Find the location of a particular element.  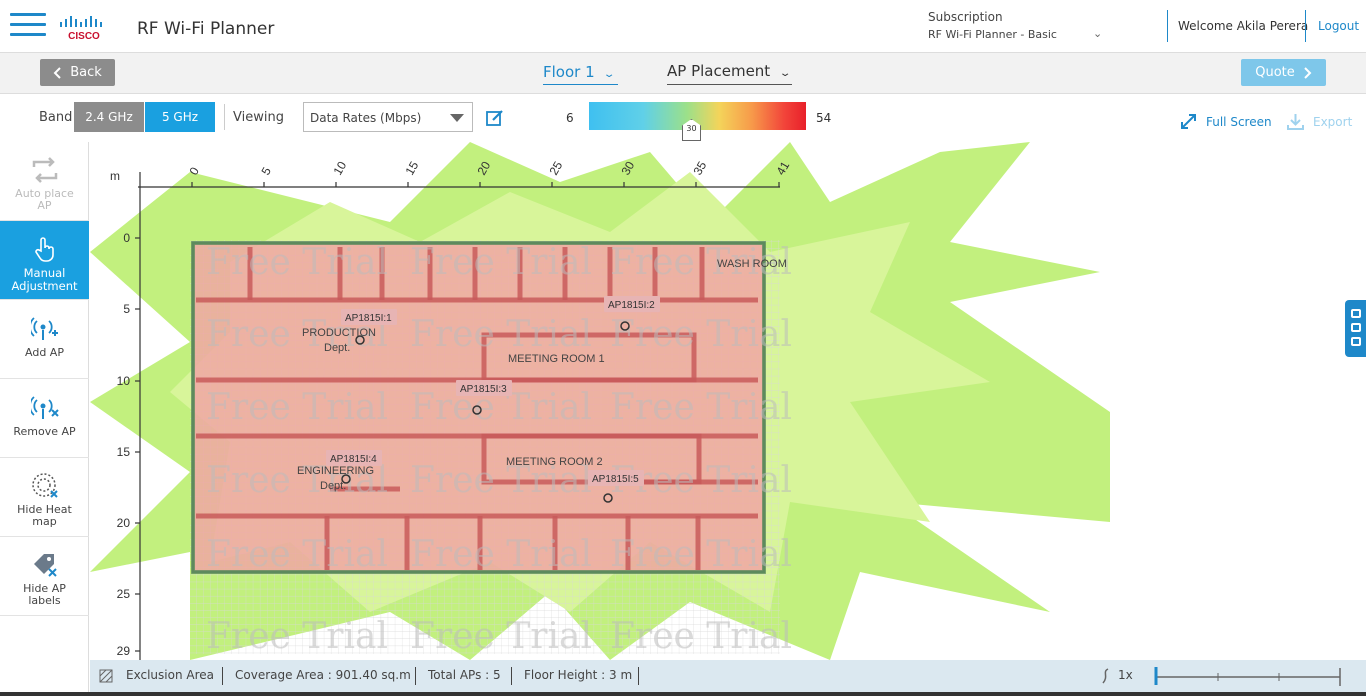

x-tick-label: 10 is located at coordinates (339, 168).